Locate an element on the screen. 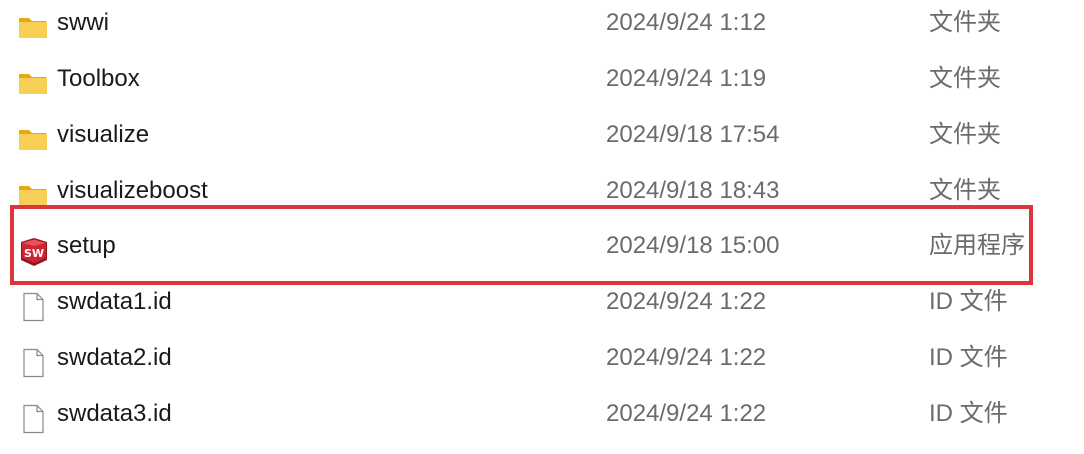 Image resolution: width=1084 pixels, height=454 pixels. file-name: visualizeboost is located at coordinates (132, 190).